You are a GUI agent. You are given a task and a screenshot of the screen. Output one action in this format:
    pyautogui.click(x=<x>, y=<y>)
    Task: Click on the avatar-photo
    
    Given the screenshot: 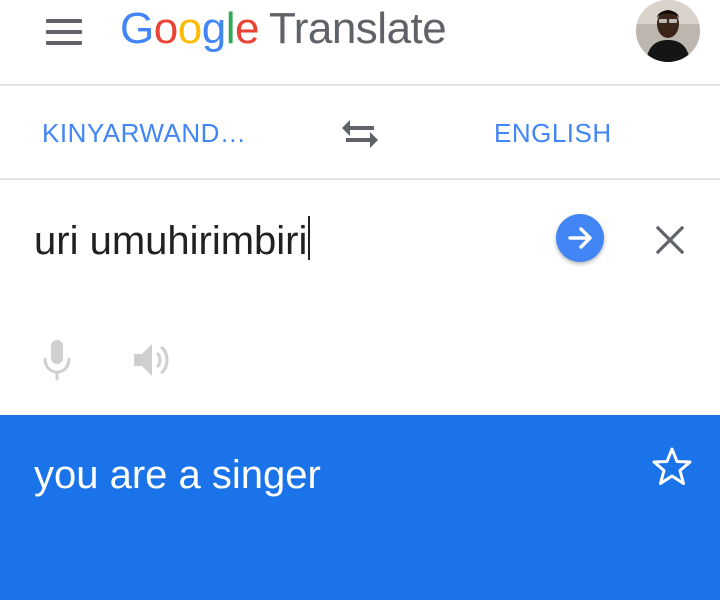 What is the action you would take?
    pyautogui.click(x=668, y=31)
    